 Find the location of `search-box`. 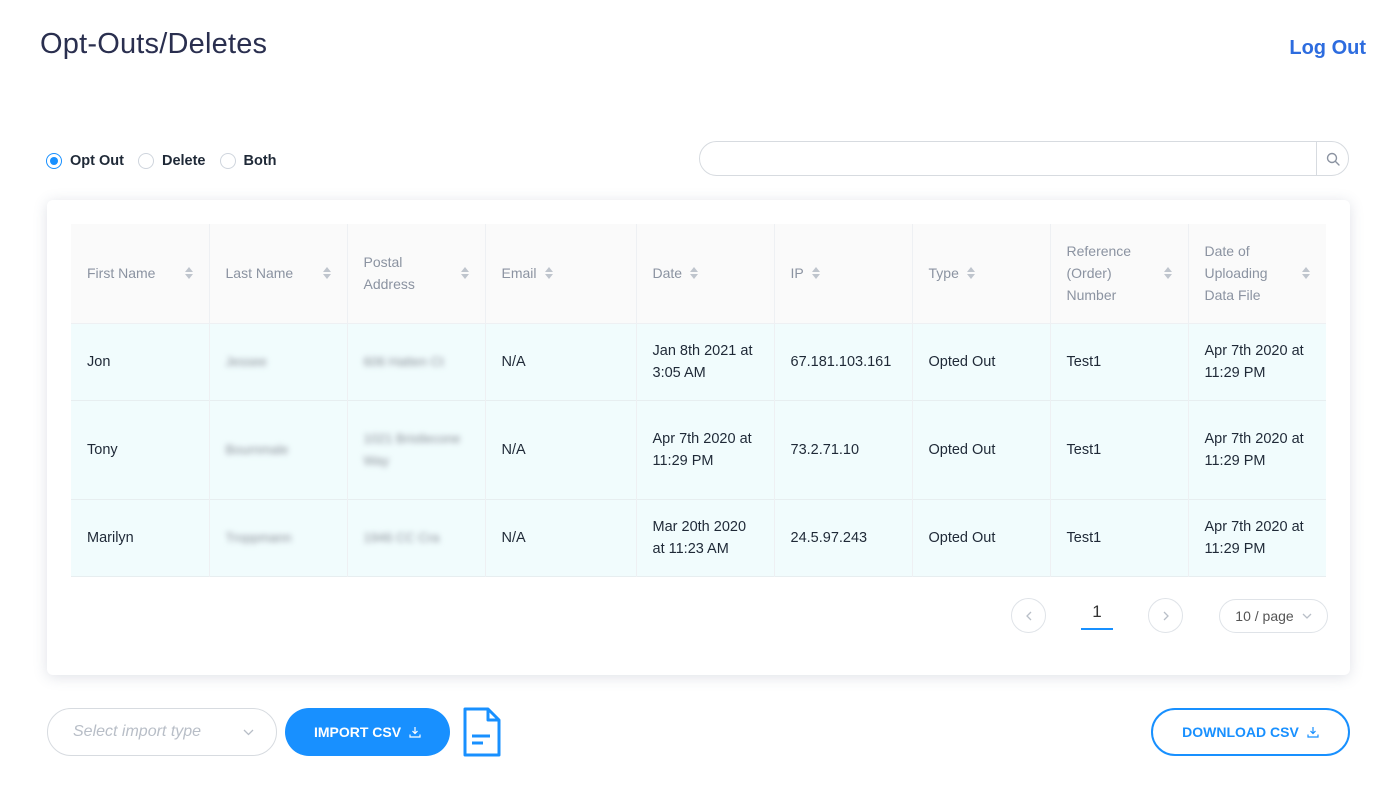

search-box is located at coordinates (1024, 158).